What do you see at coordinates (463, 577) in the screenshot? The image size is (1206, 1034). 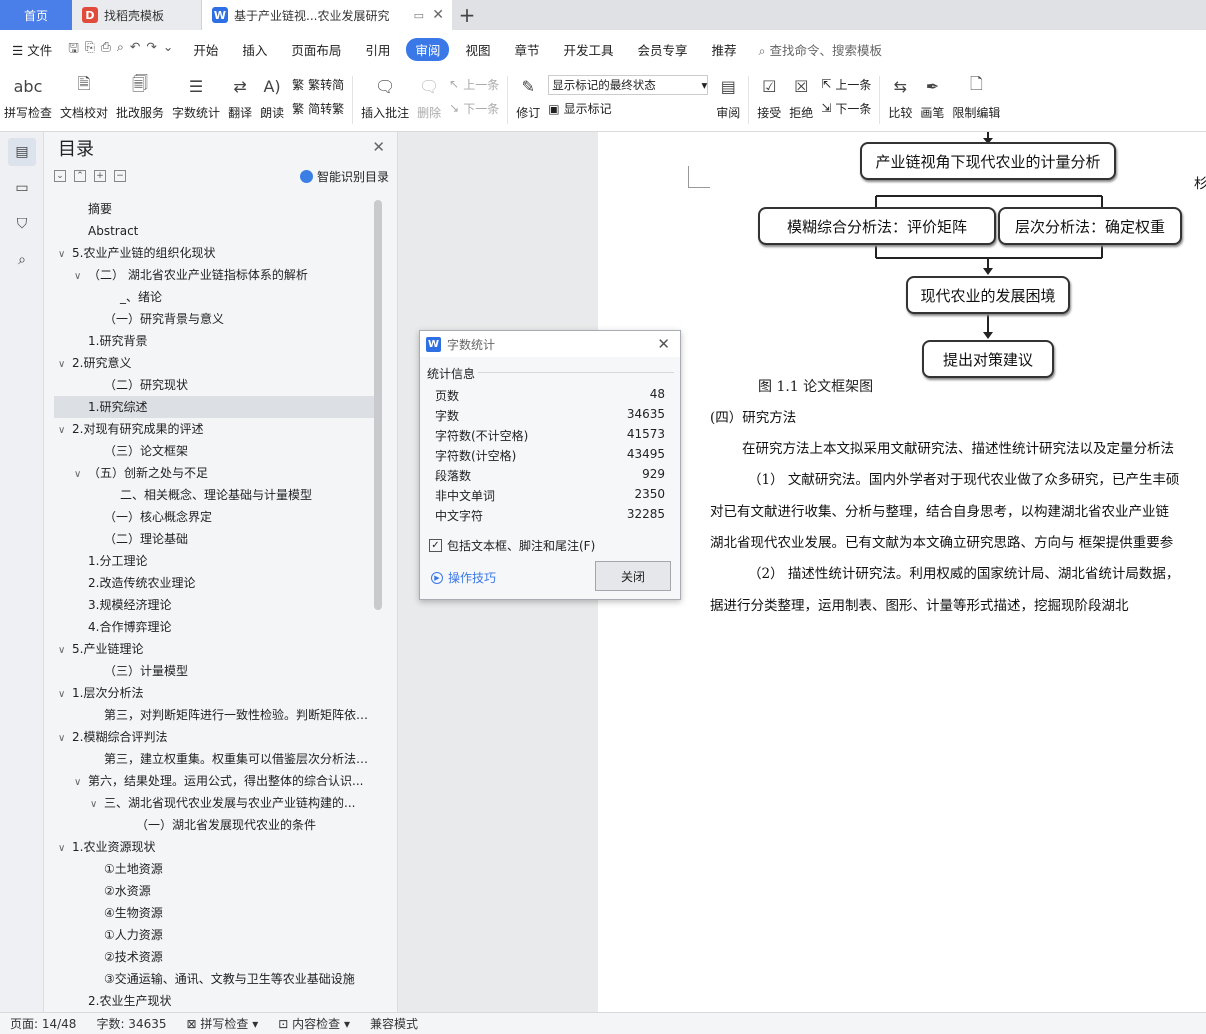 I see `tips-link: ▶ 操作技巧` at bounding box center [463, 577].